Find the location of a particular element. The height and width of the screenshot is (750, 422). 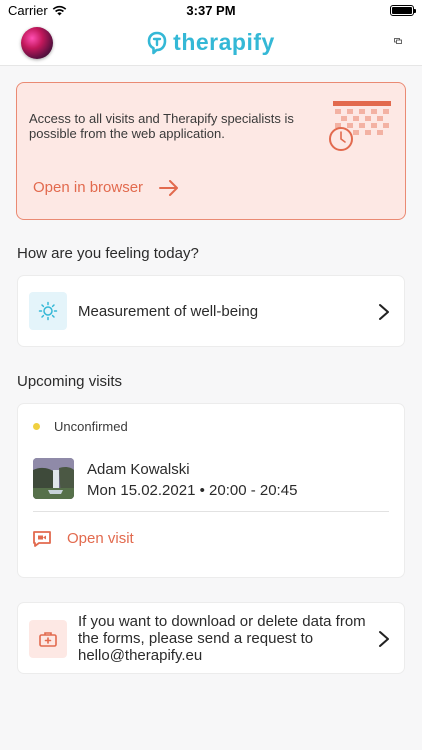

status-bar: Carrier 3:37 PM is located at coordinates (211, 11).